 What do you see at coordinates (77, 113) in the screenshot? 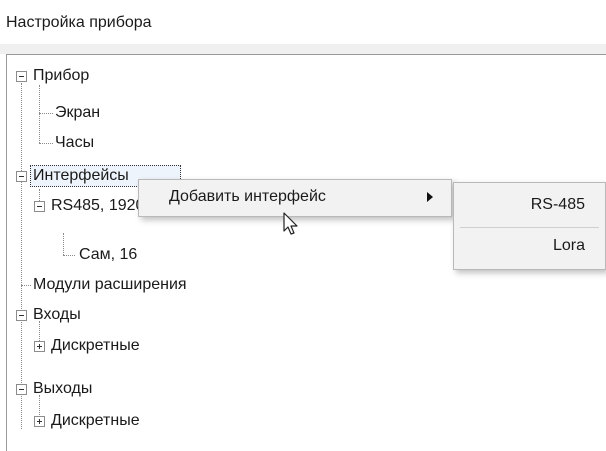
I see `tree-item-screen: Экран` at bounding box center [77, 113].